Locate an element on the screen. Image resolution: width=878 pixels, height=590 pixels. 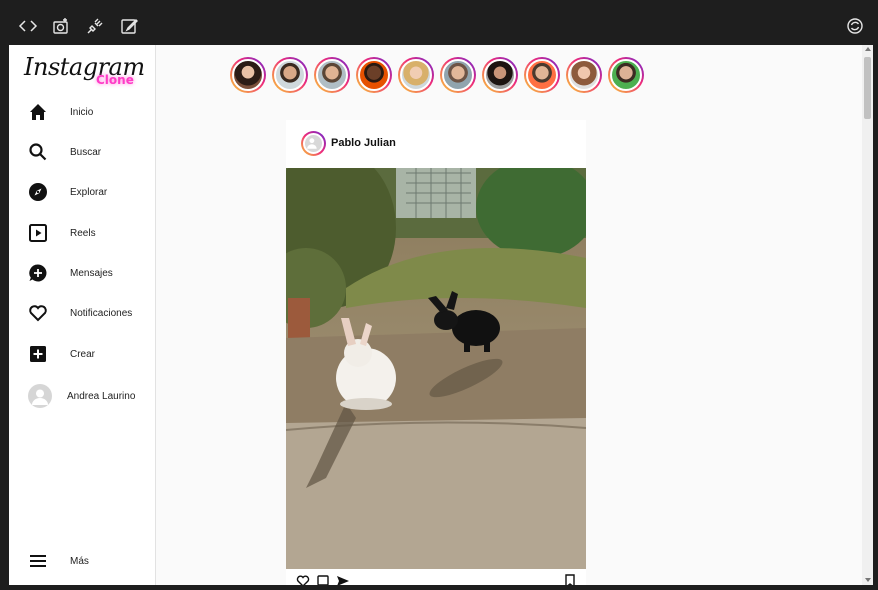
menu-icon is located at coordinates (38, 561).